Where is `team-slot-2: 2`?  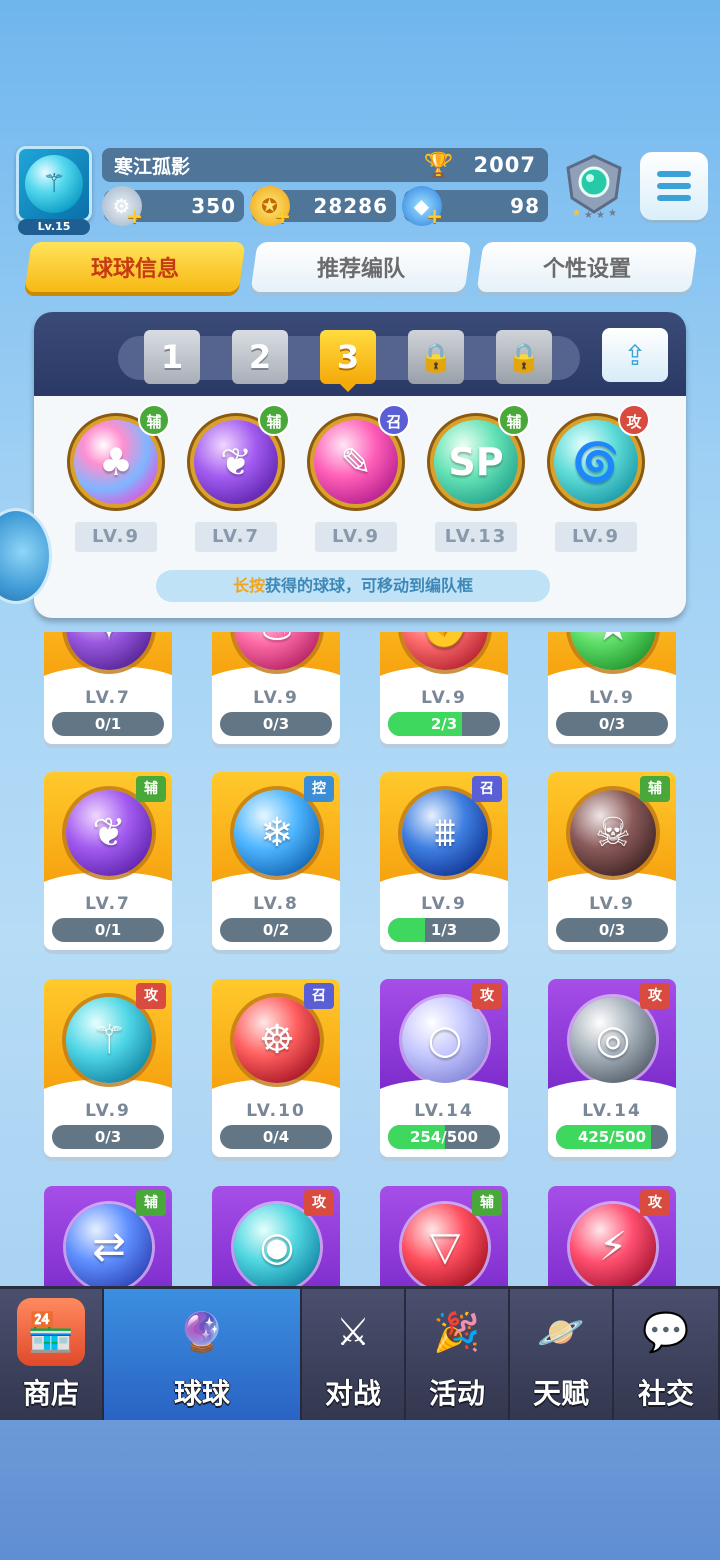
team-slot-2: 2 is located at coordinates (260, 357).